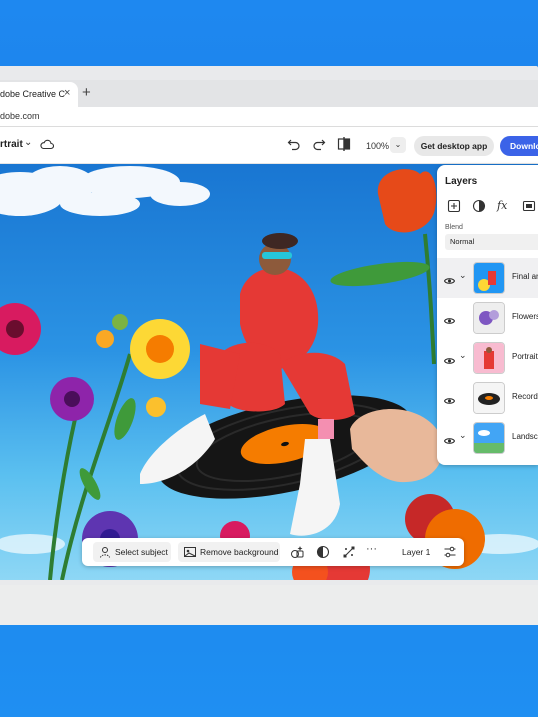 This screenshot has width=538, height=717. What do you see at coordinates (239, 552) in the screenshot?
I see `remove-background-label: Remove background` at bounding box center [239, 552].